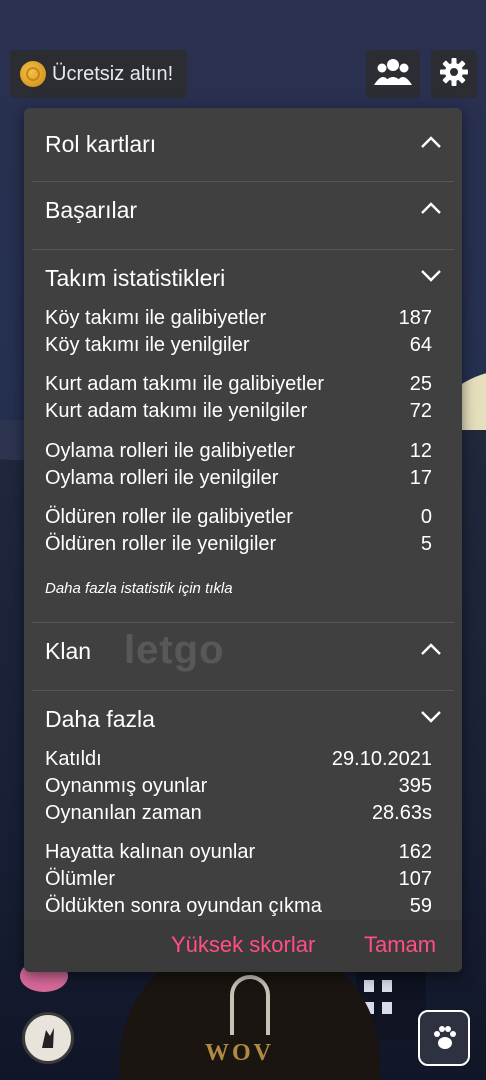  What do you see at coordinates (139, 588) in the screenshot?
I see `more-stats-link: Daha fazla istatistik için tıkla` at bounding box center [139, 588].